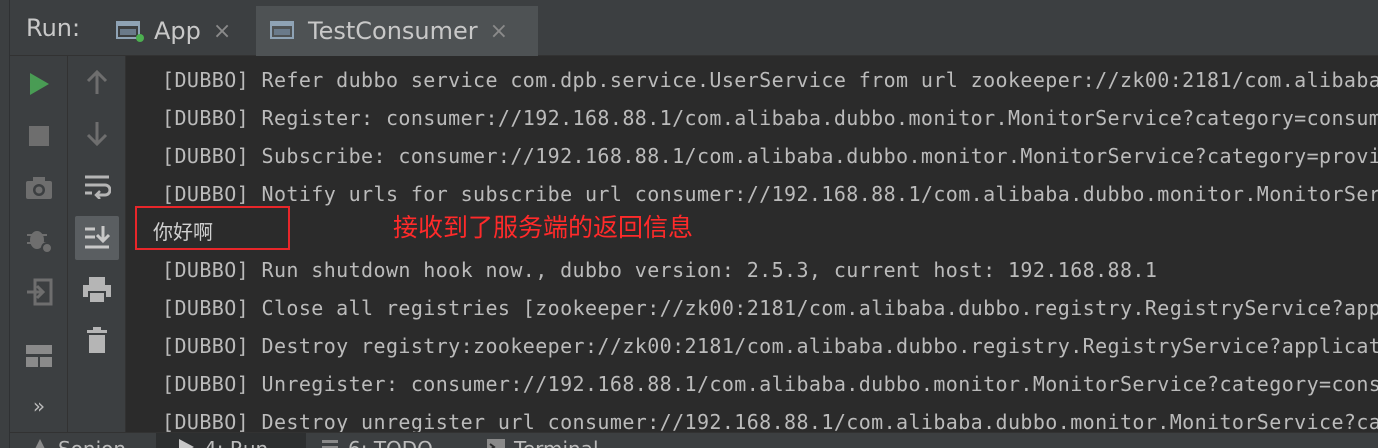  I want to click on services-icon, so click(40, 442).